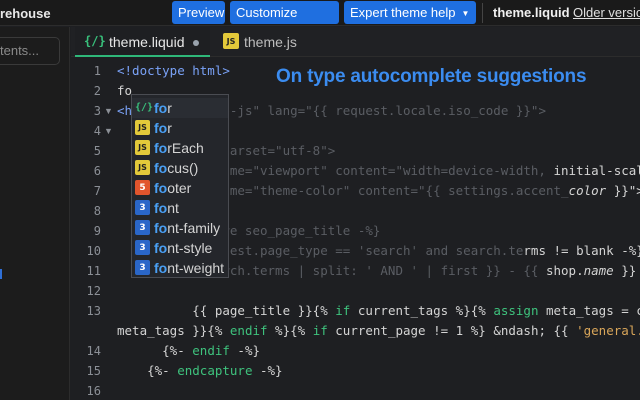 This screenshot has width=640, height=400. Describe the element at coordinates (93, 271) in the screenshot. I see `line-number: 11` at that location.